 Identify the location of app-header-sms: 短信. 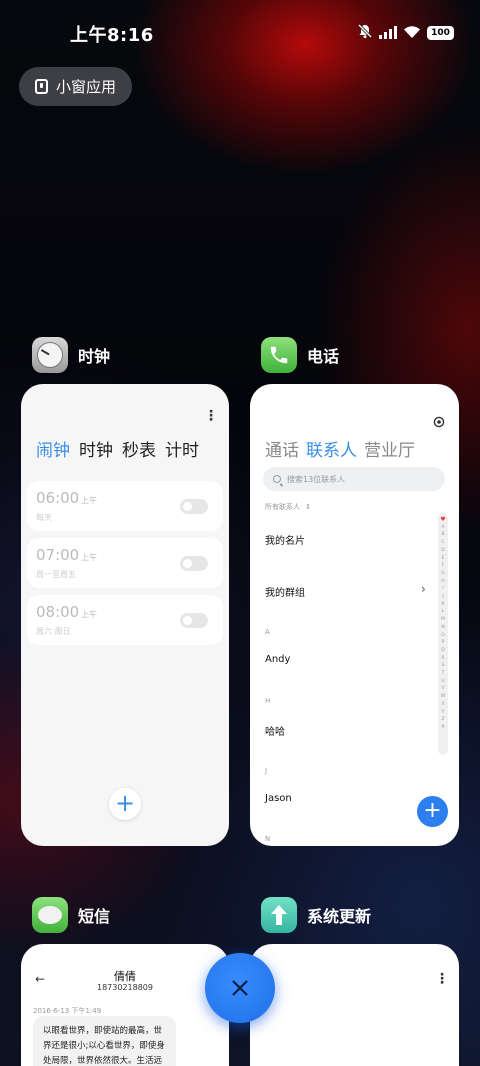
(71, 915).